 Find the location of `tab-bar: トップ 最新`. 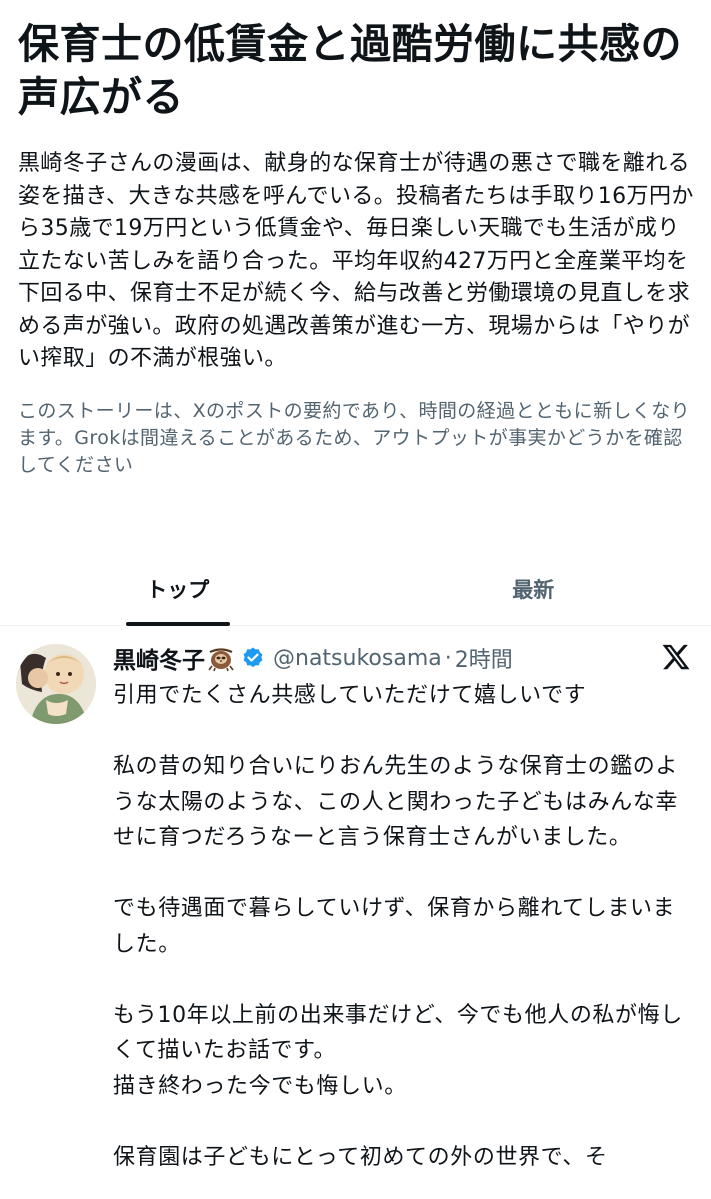

tab-bar: トップ 最新 is located at coordinates (355, 589).